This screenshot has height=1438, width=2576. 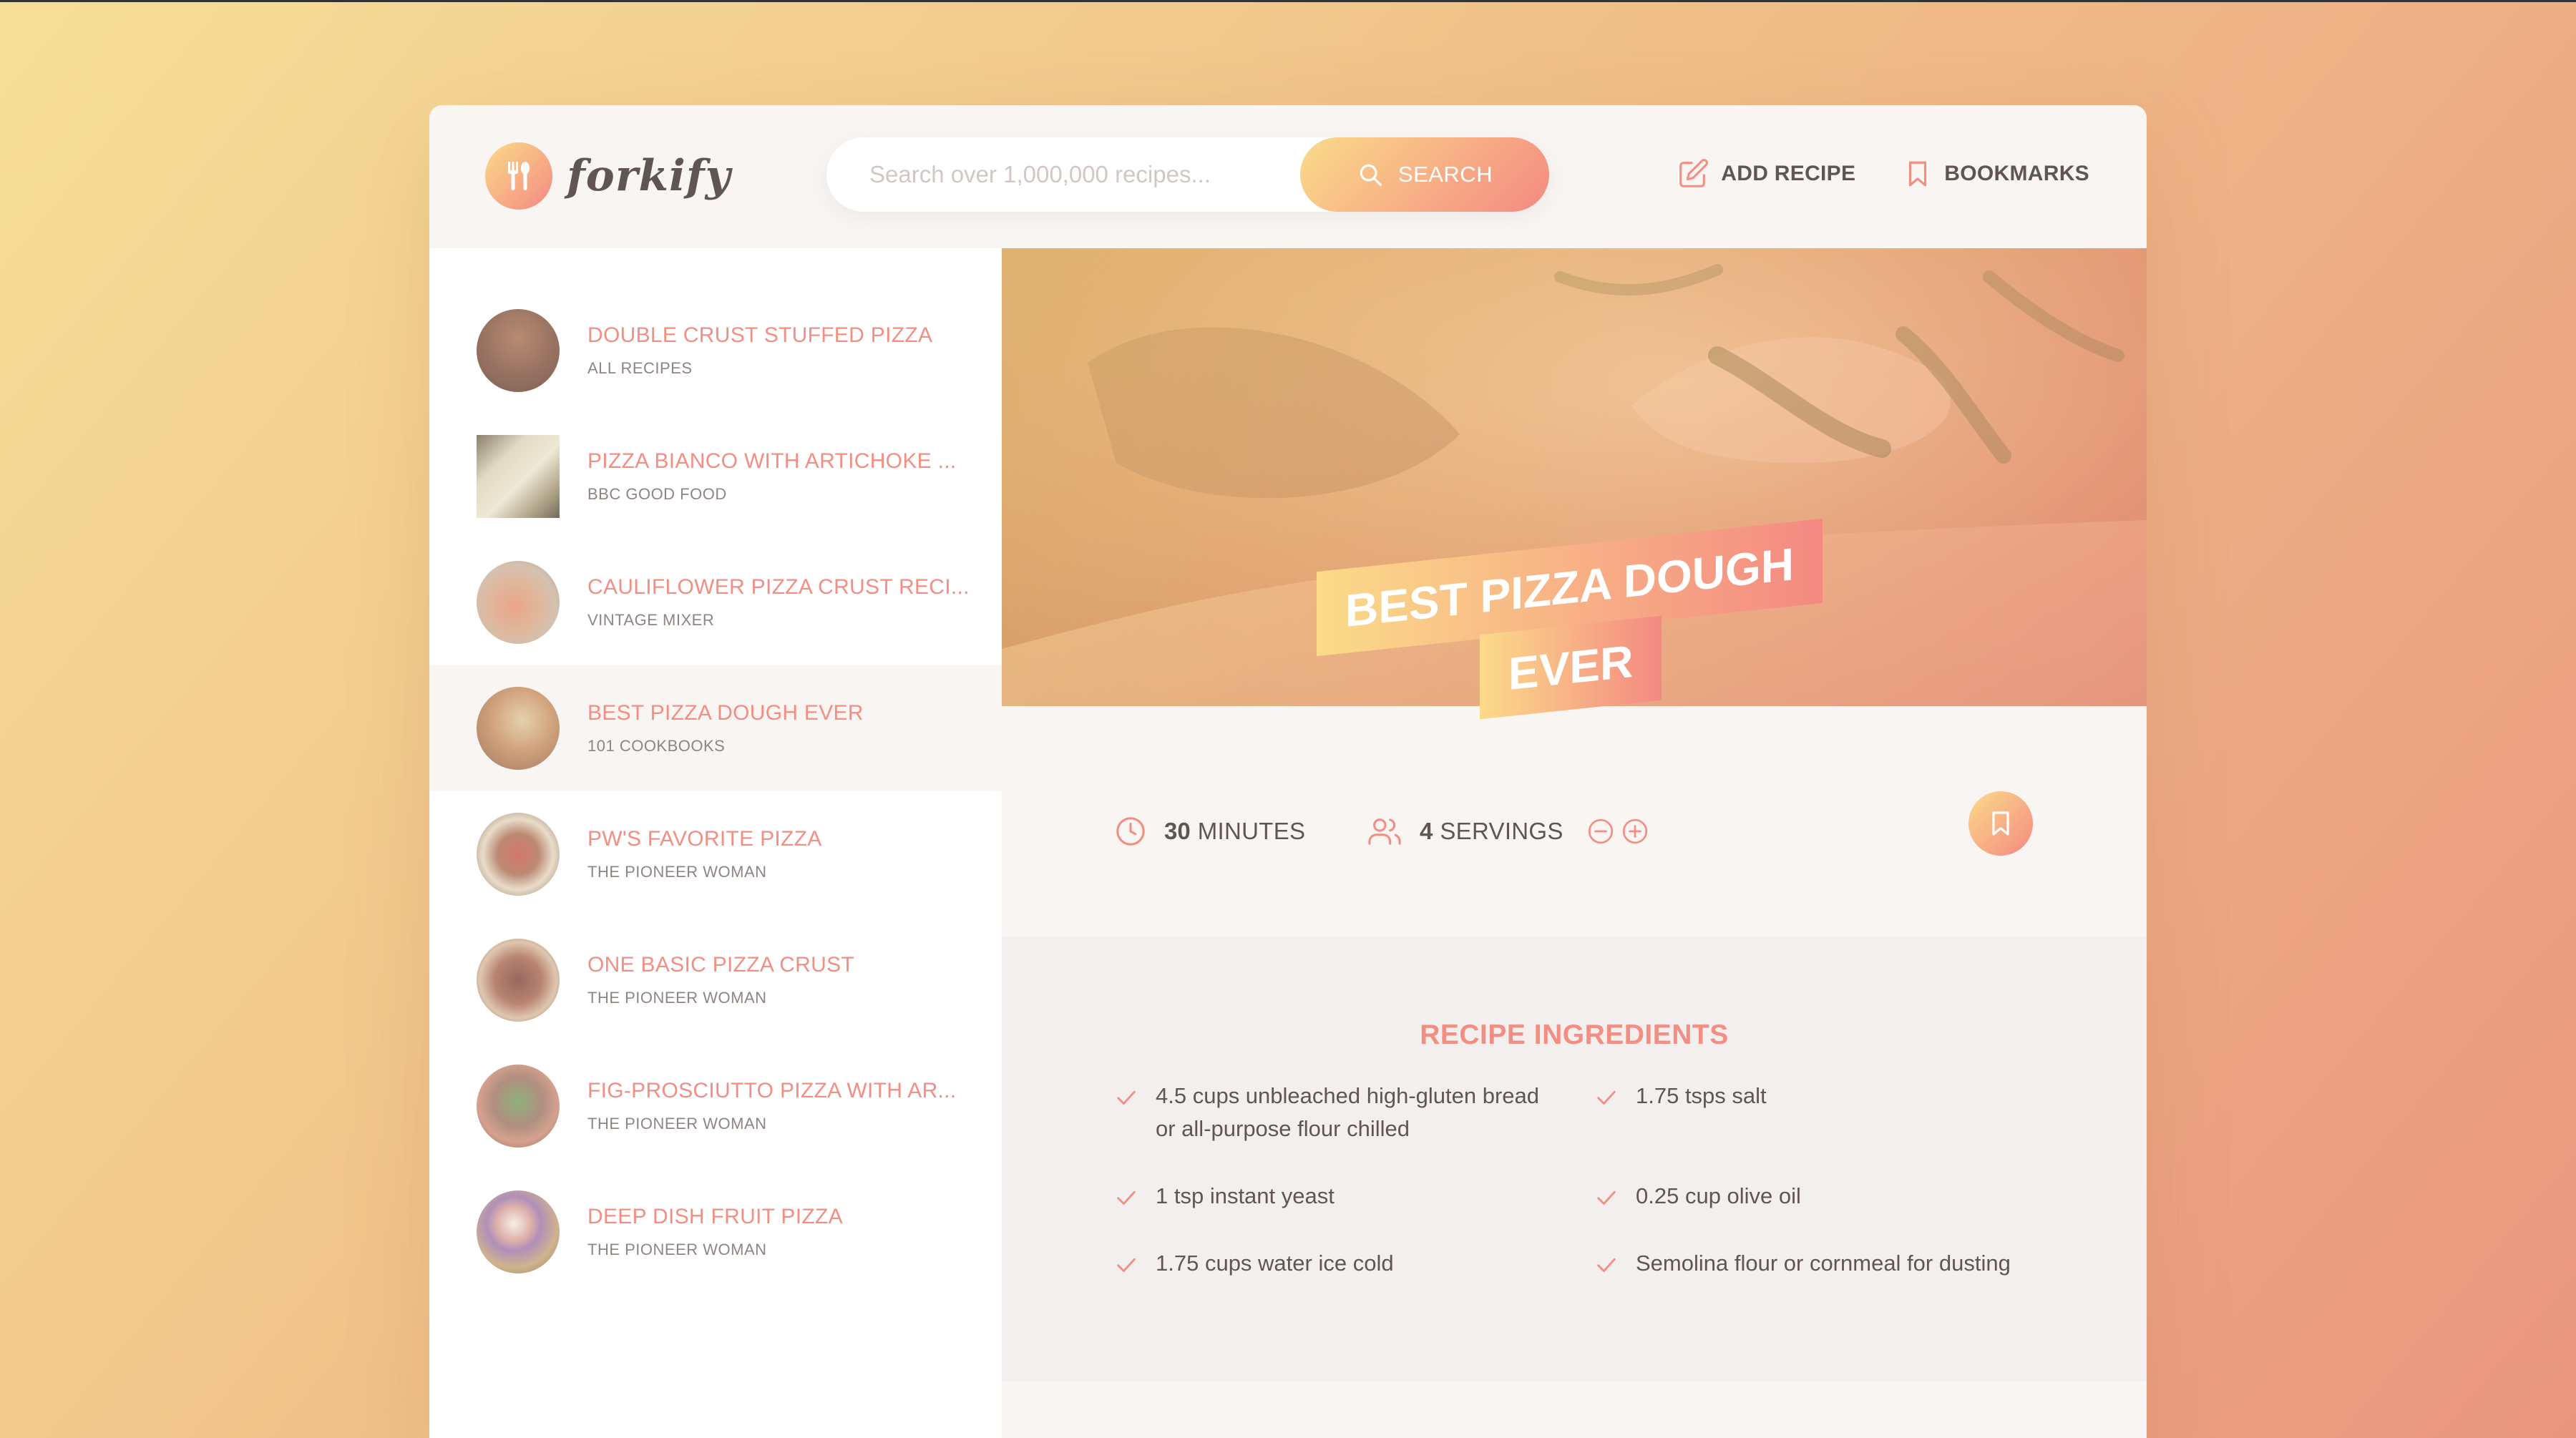 I want to click on clock-icon, so click(x=1130, y=831).